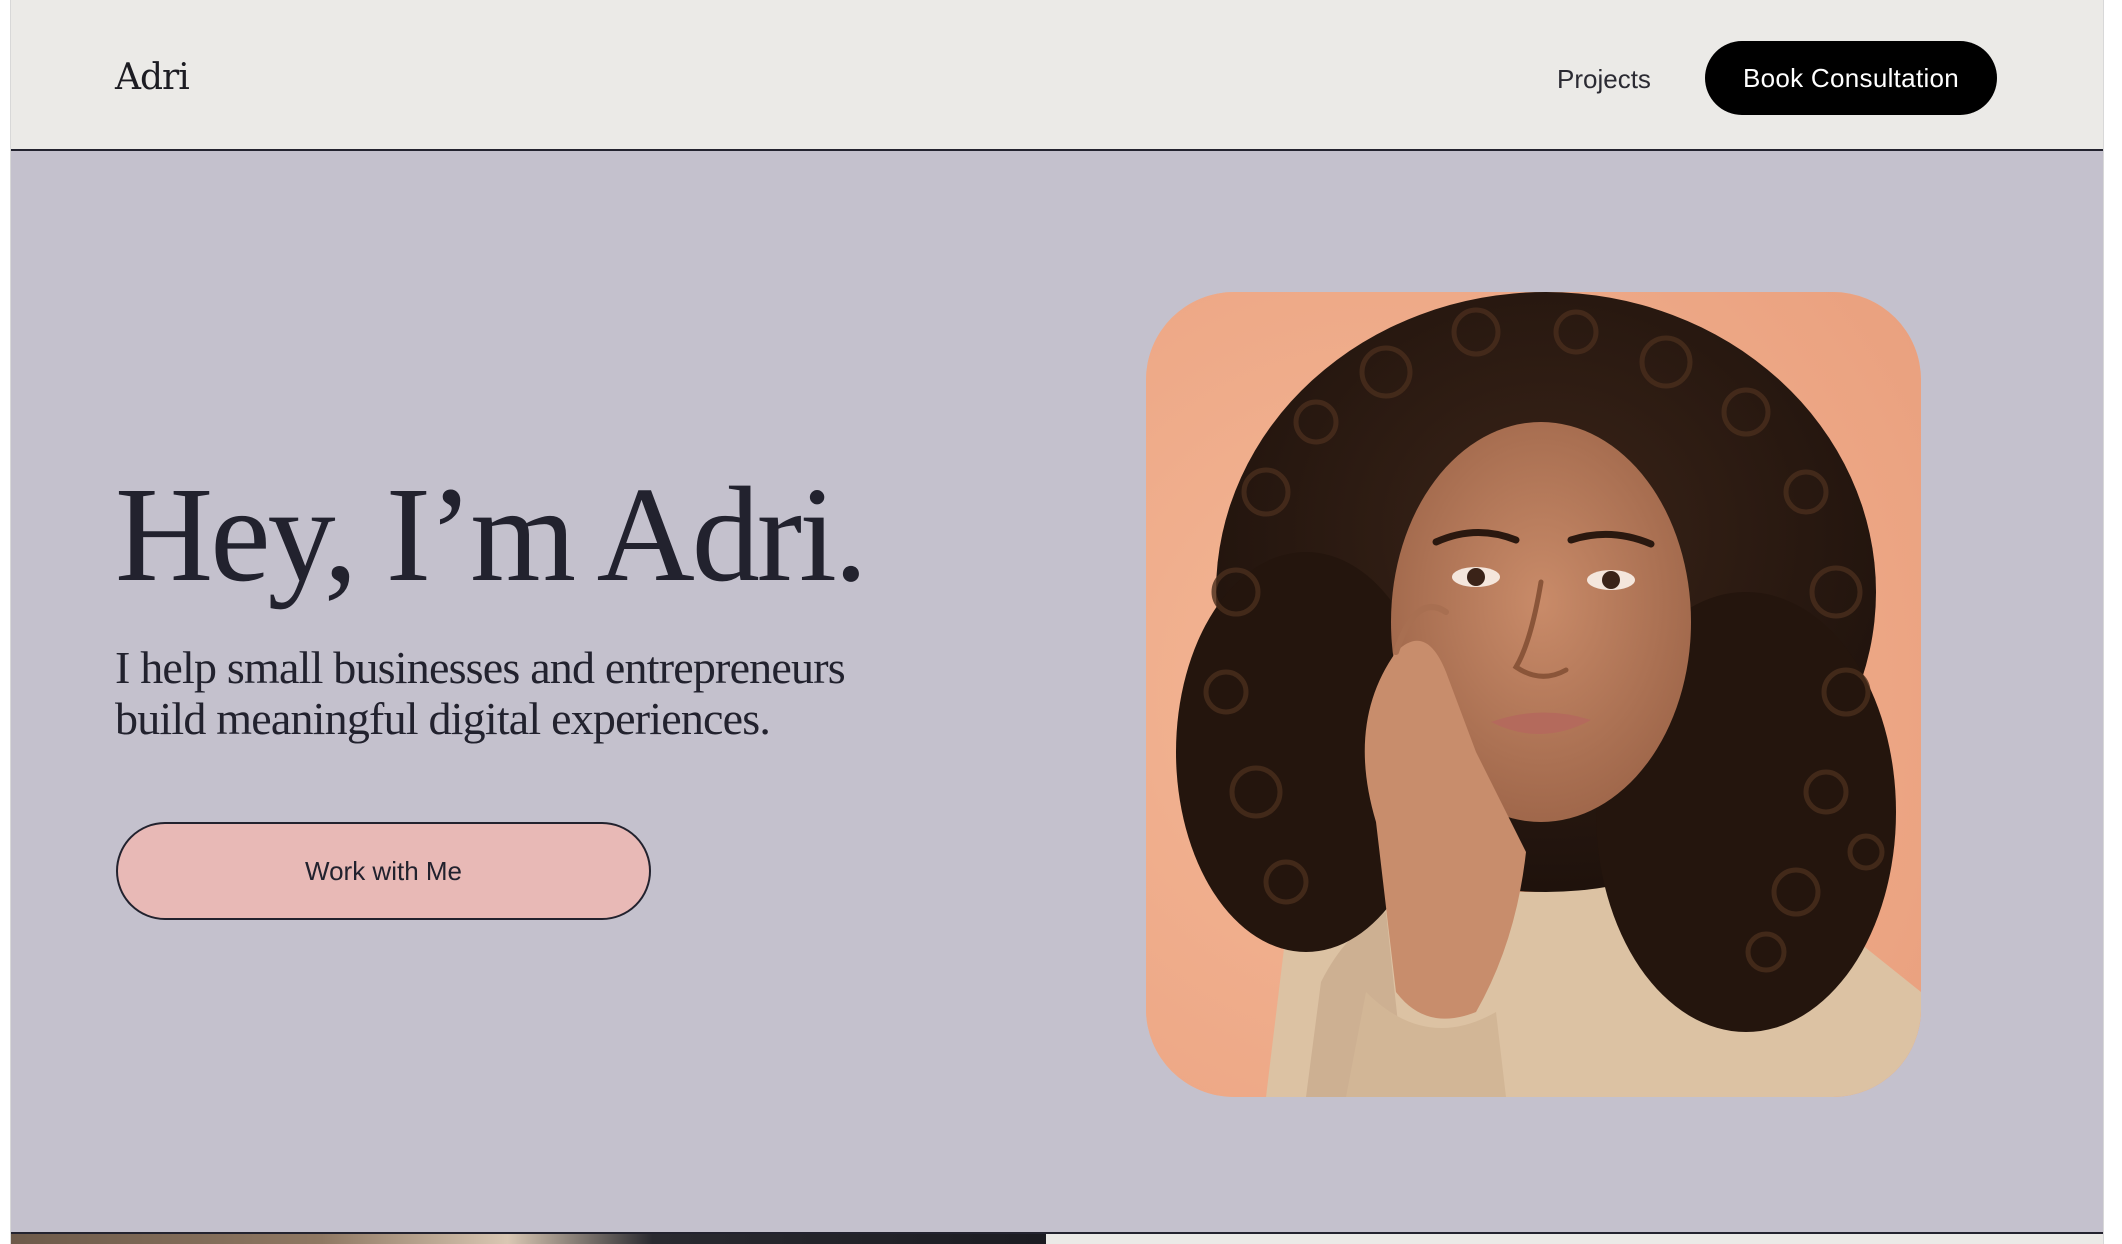 Image resolution: width=2122 pixels, height=1244 pixels. Describe the element at coordinates (491, 535) in the screenshot. I see `hero-title: Hey, I’m Adri.` at that location.